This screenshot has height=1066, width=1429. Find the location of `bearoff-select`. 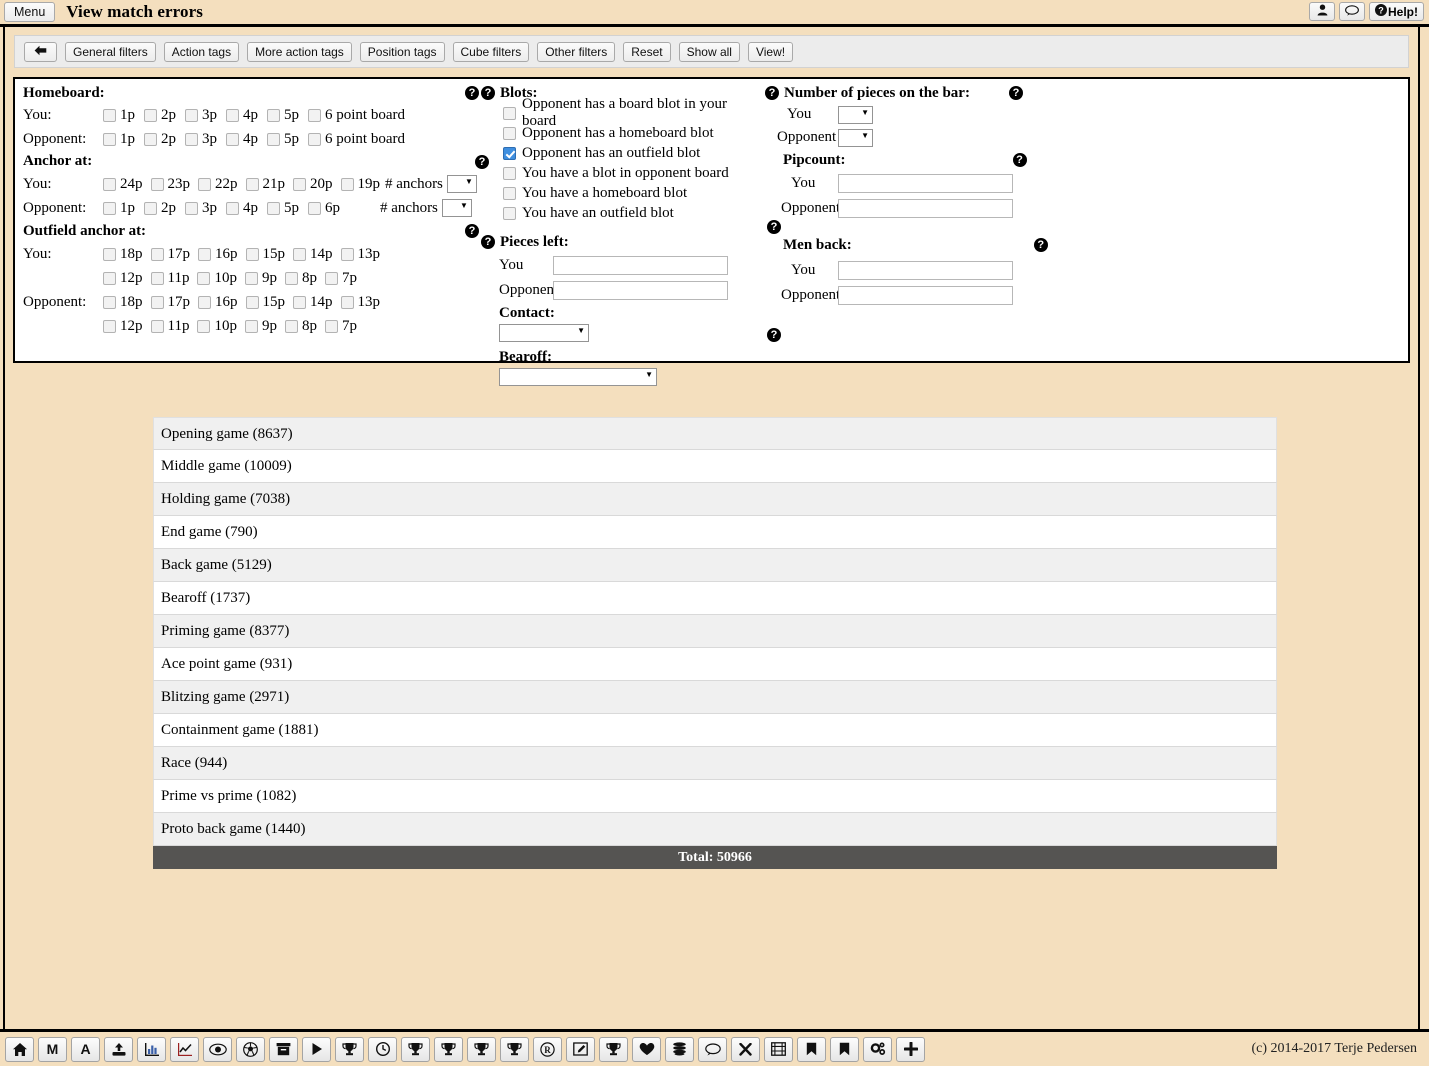

bearoff-select is located at coordinates (578, 377).